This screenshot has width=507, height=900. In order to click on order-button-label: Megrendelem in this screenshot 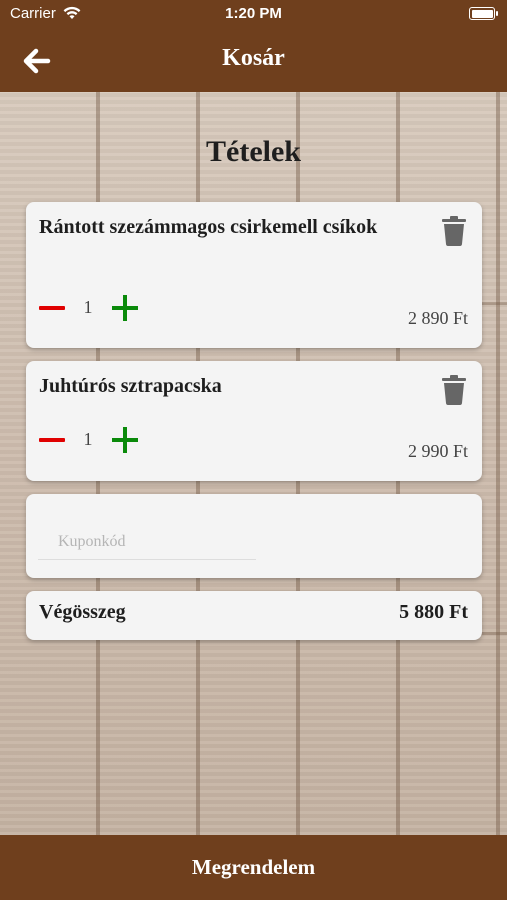, I will do `click(253, 867)`.